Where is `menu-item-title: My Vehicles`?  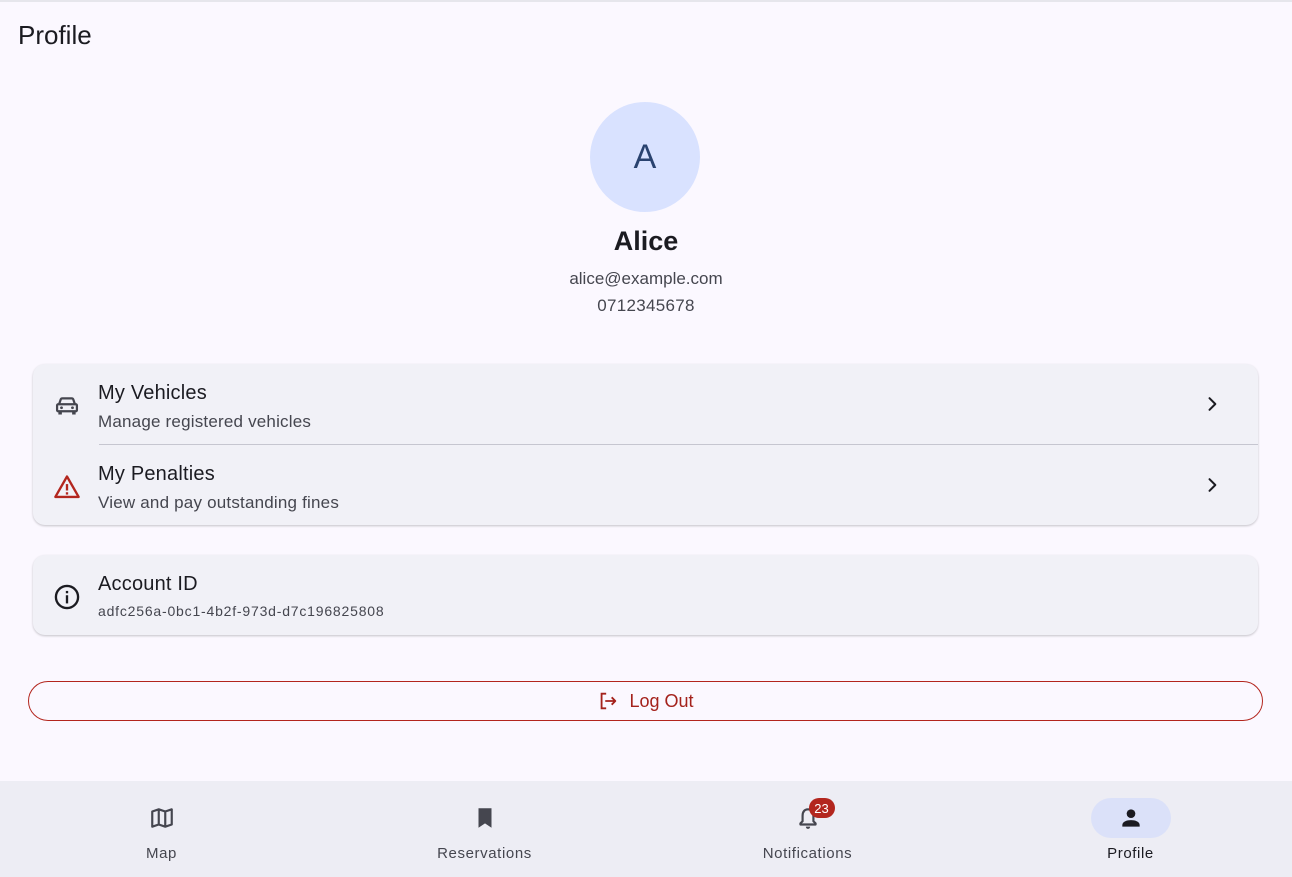
menu-item-title: My Vehicles is located at coordinates (152, 393).